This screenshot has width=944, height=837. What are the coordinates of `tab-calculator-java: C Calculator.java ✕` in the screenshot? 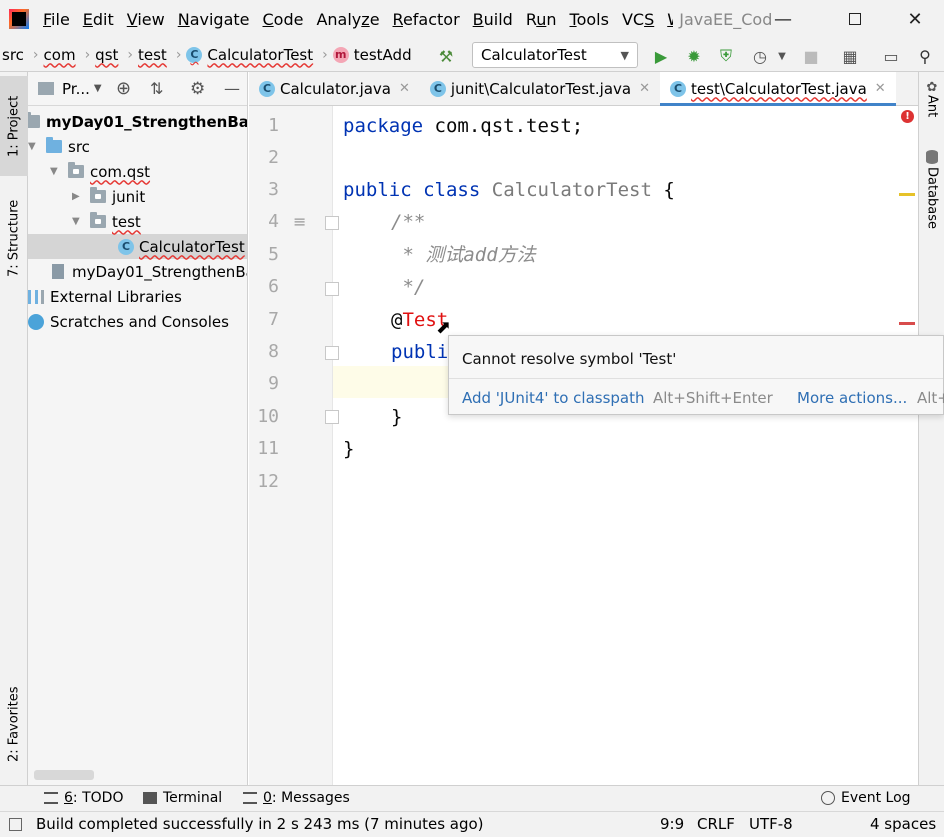 It's located at (334, 88).